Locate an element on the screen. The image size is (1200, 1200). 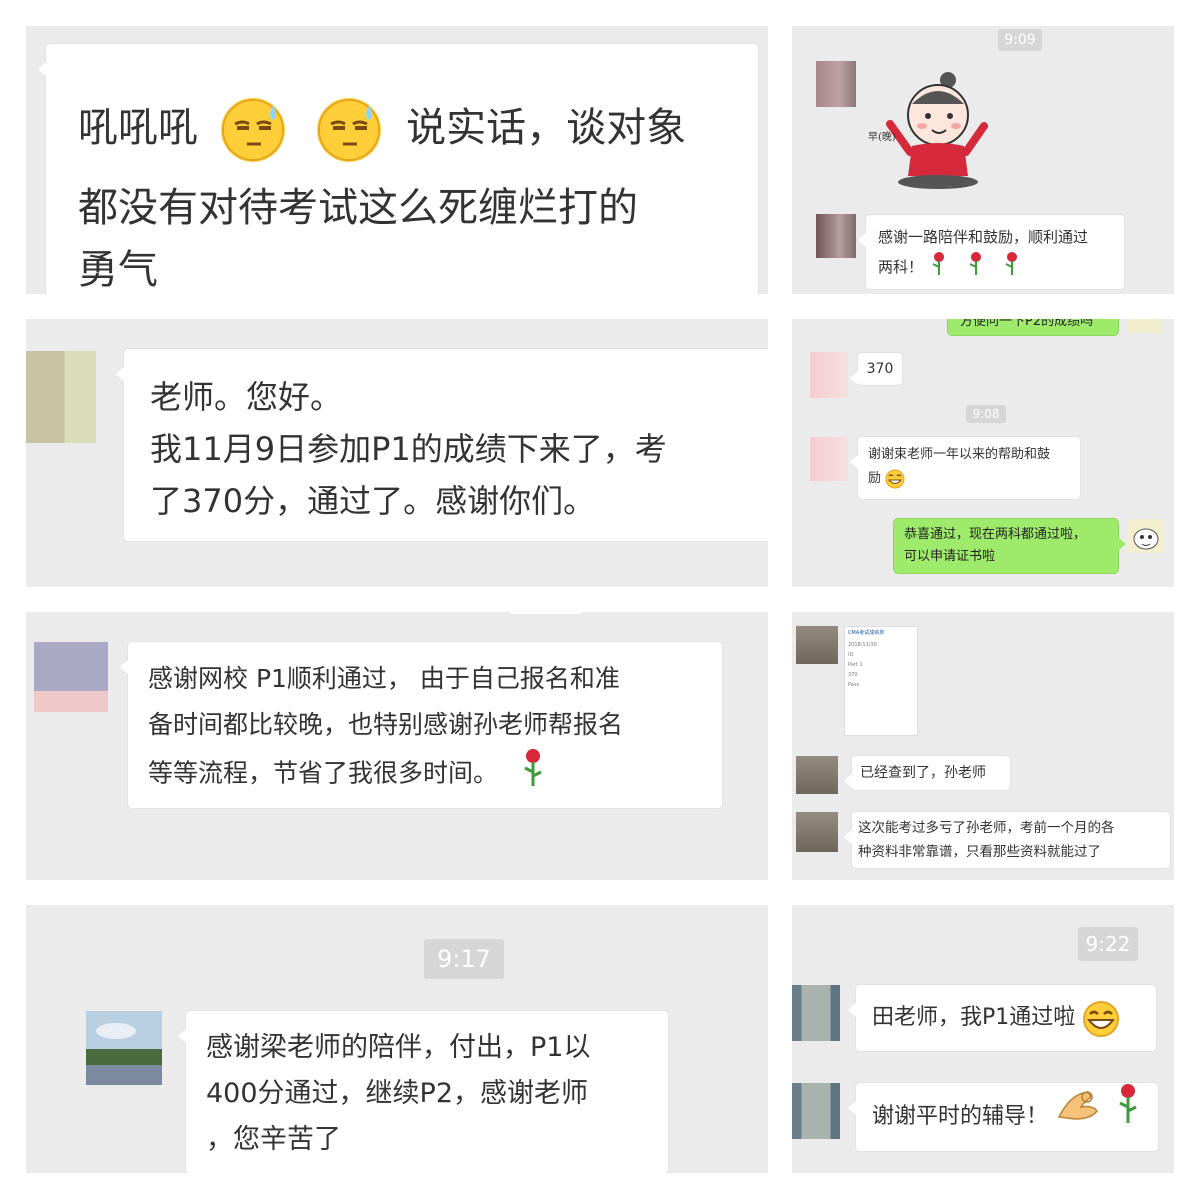
message-line: 吼吼吼 说实话，谈对象 is located at coordinates (382, 128).